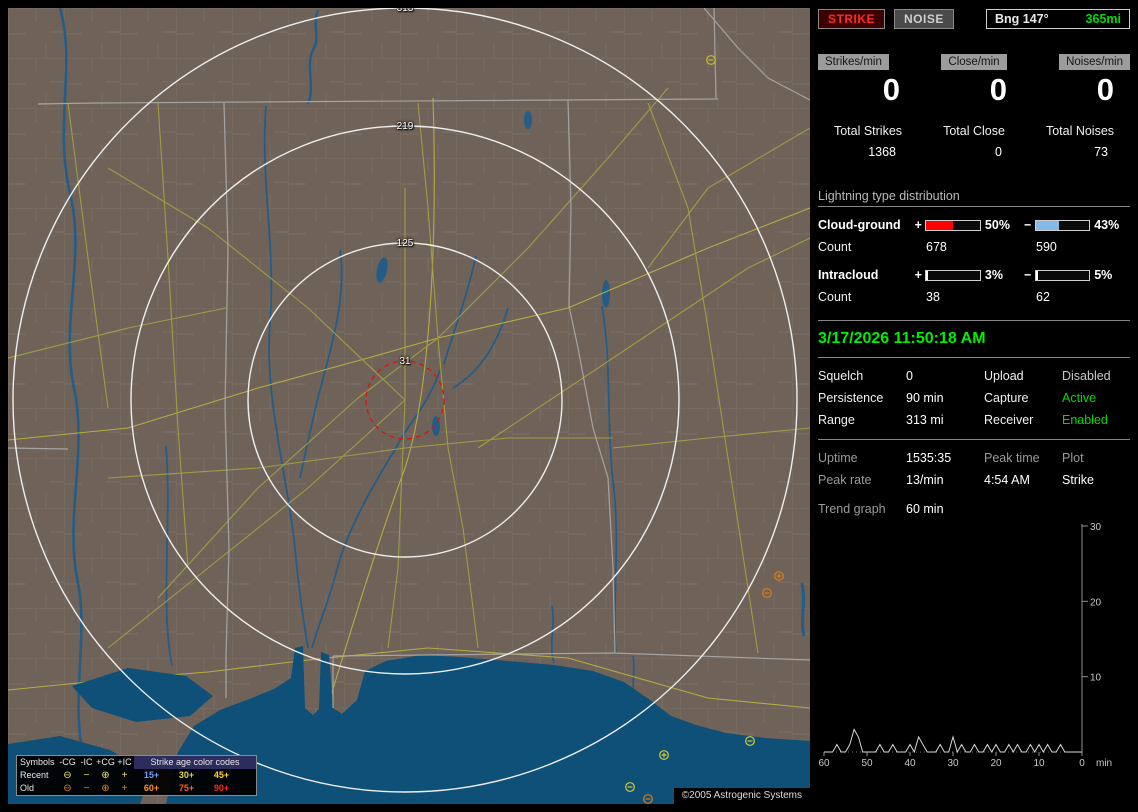  I want to click on trend-graph-label: Trend graph, so click(852, 509).